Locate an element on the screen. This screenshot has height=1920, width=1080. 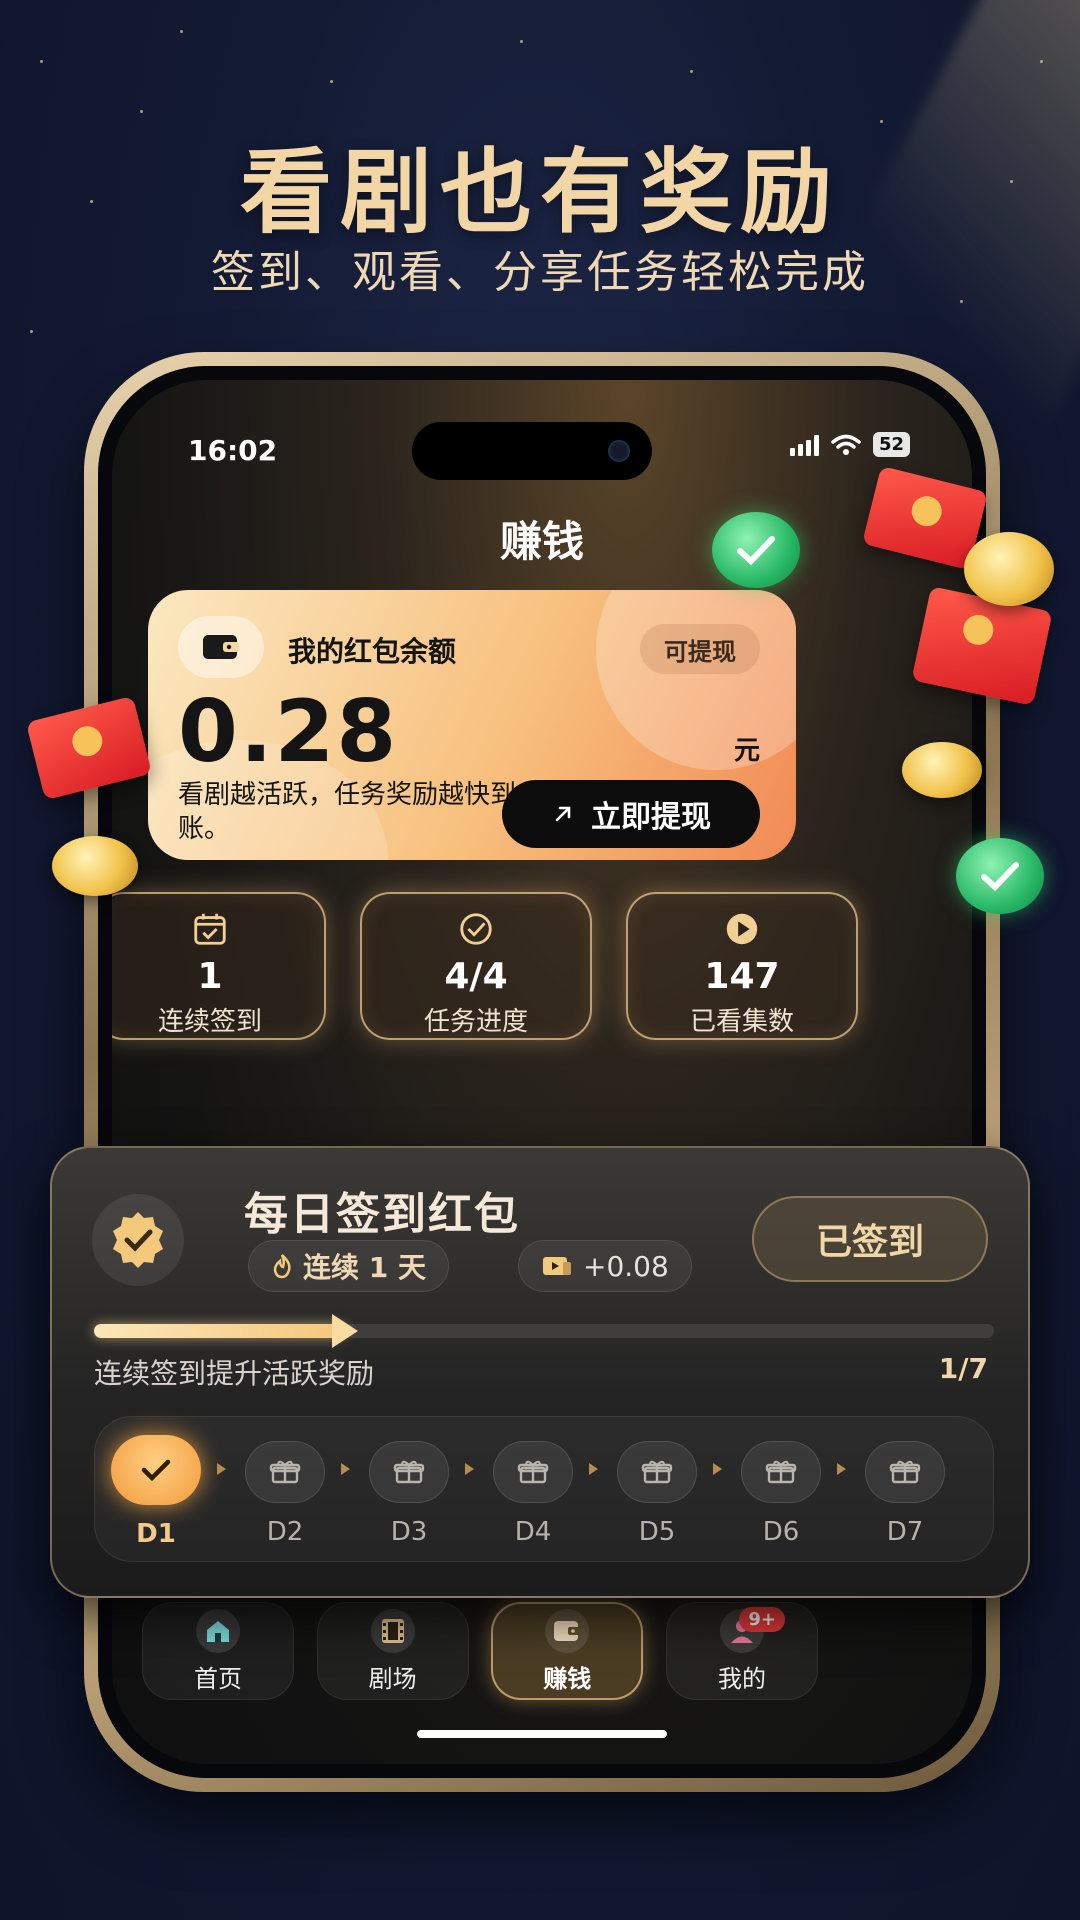
balance-description: 看剧越活跃，任务奖励越快到账。 is located at coordinates (347, 812).